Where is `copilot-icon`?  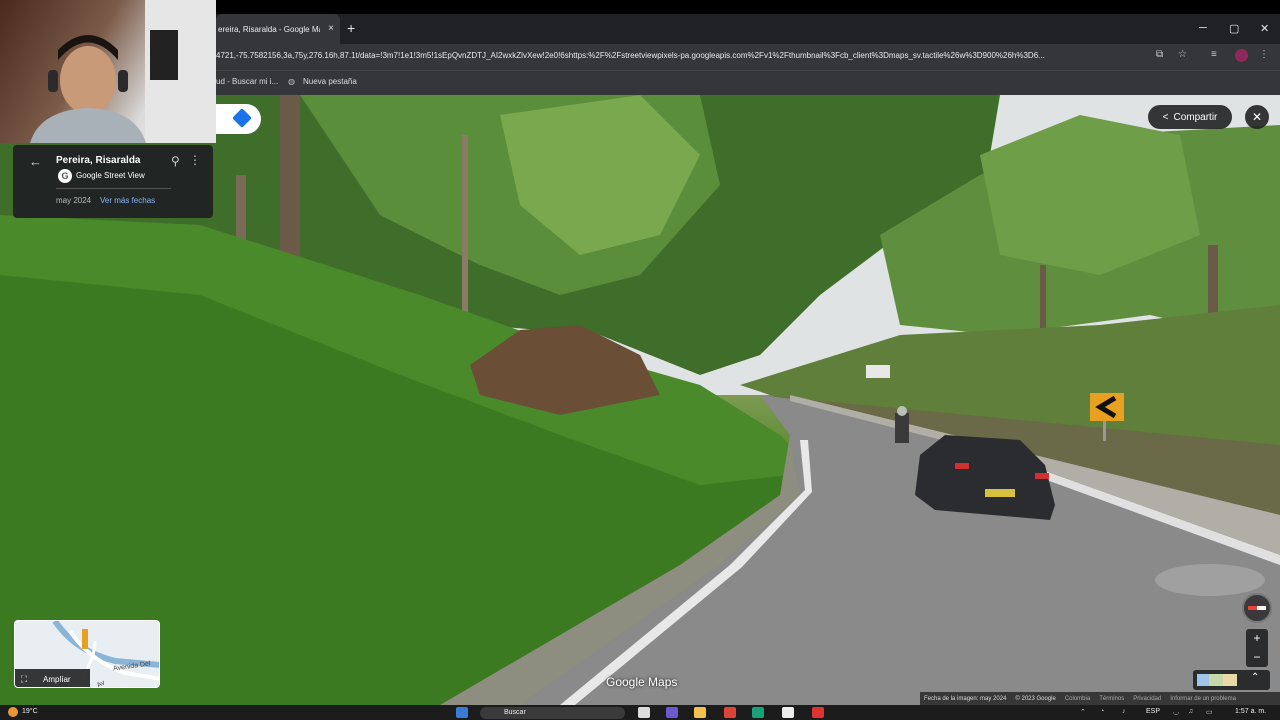 copilot-icon is located at coordinates (672, 712).